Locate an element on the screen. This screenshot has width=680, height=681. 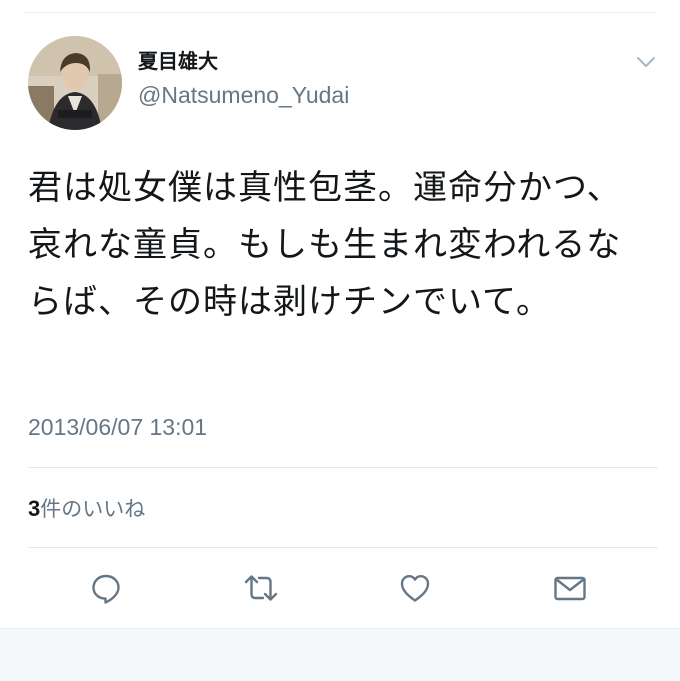
like-button is located at coordinates (415, 588).